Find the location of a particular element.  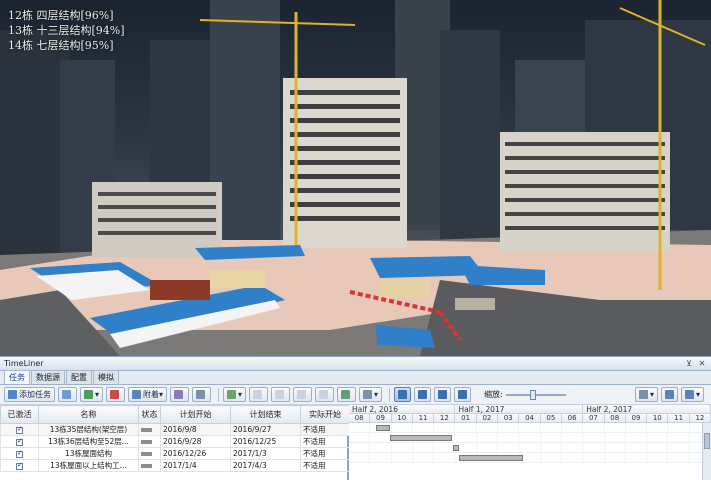

delete-task-button is located at coordinates (116, 394).